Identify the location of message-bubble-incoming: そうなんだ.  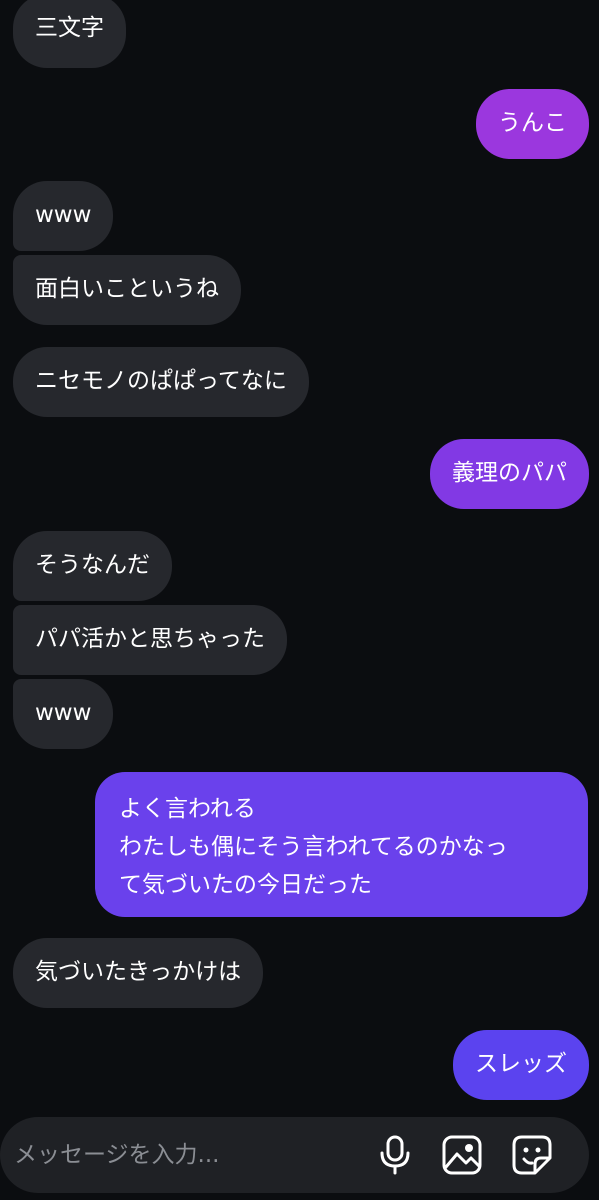
(92, 566).